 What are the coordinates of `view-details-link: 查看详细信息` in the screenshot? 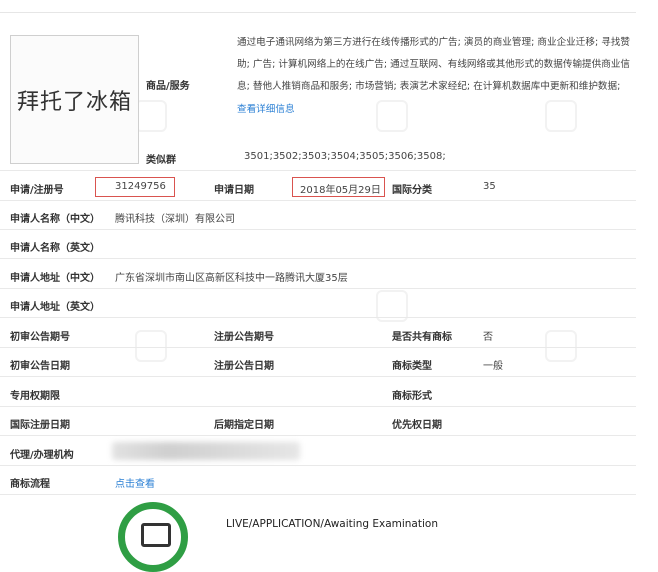 It's located at (266, 109).